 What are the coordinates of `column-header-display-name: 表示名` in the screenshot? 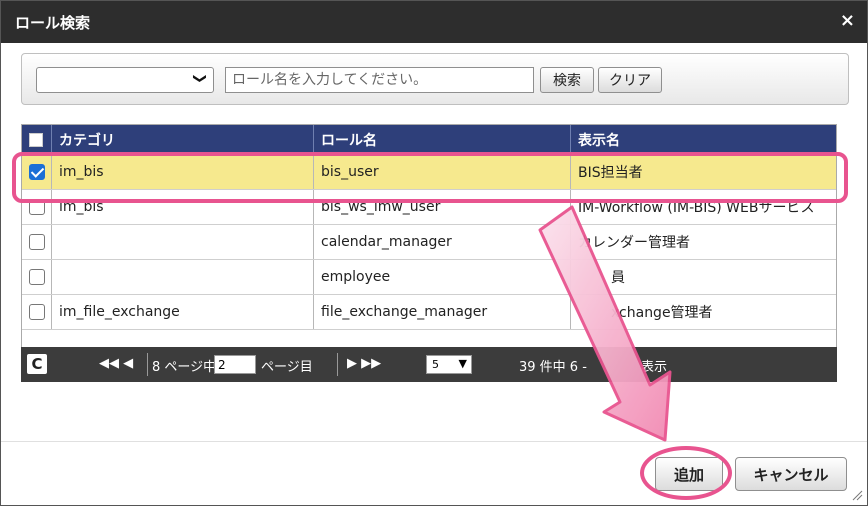 It's located at (703, 140).